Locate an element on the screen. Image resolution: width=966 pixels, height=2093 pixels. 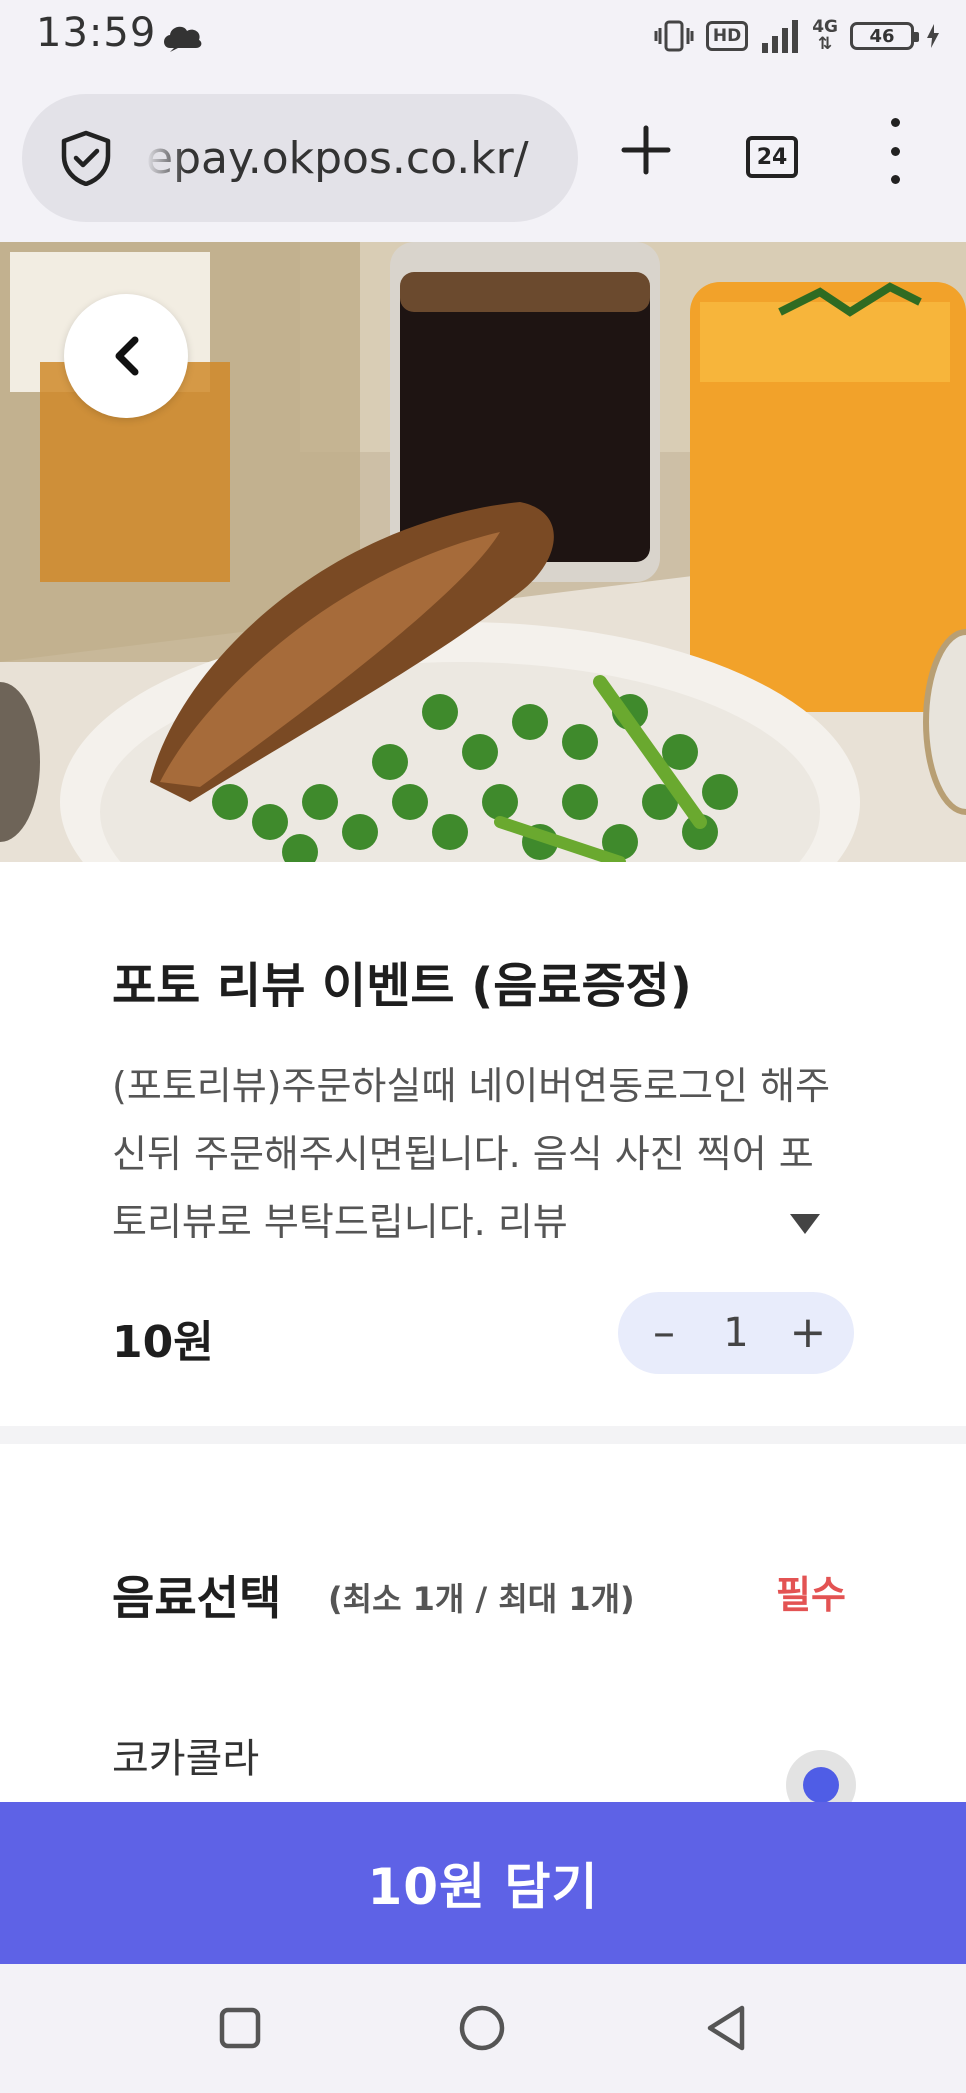
system-nav-bar is located at coordinates (483, 2028).